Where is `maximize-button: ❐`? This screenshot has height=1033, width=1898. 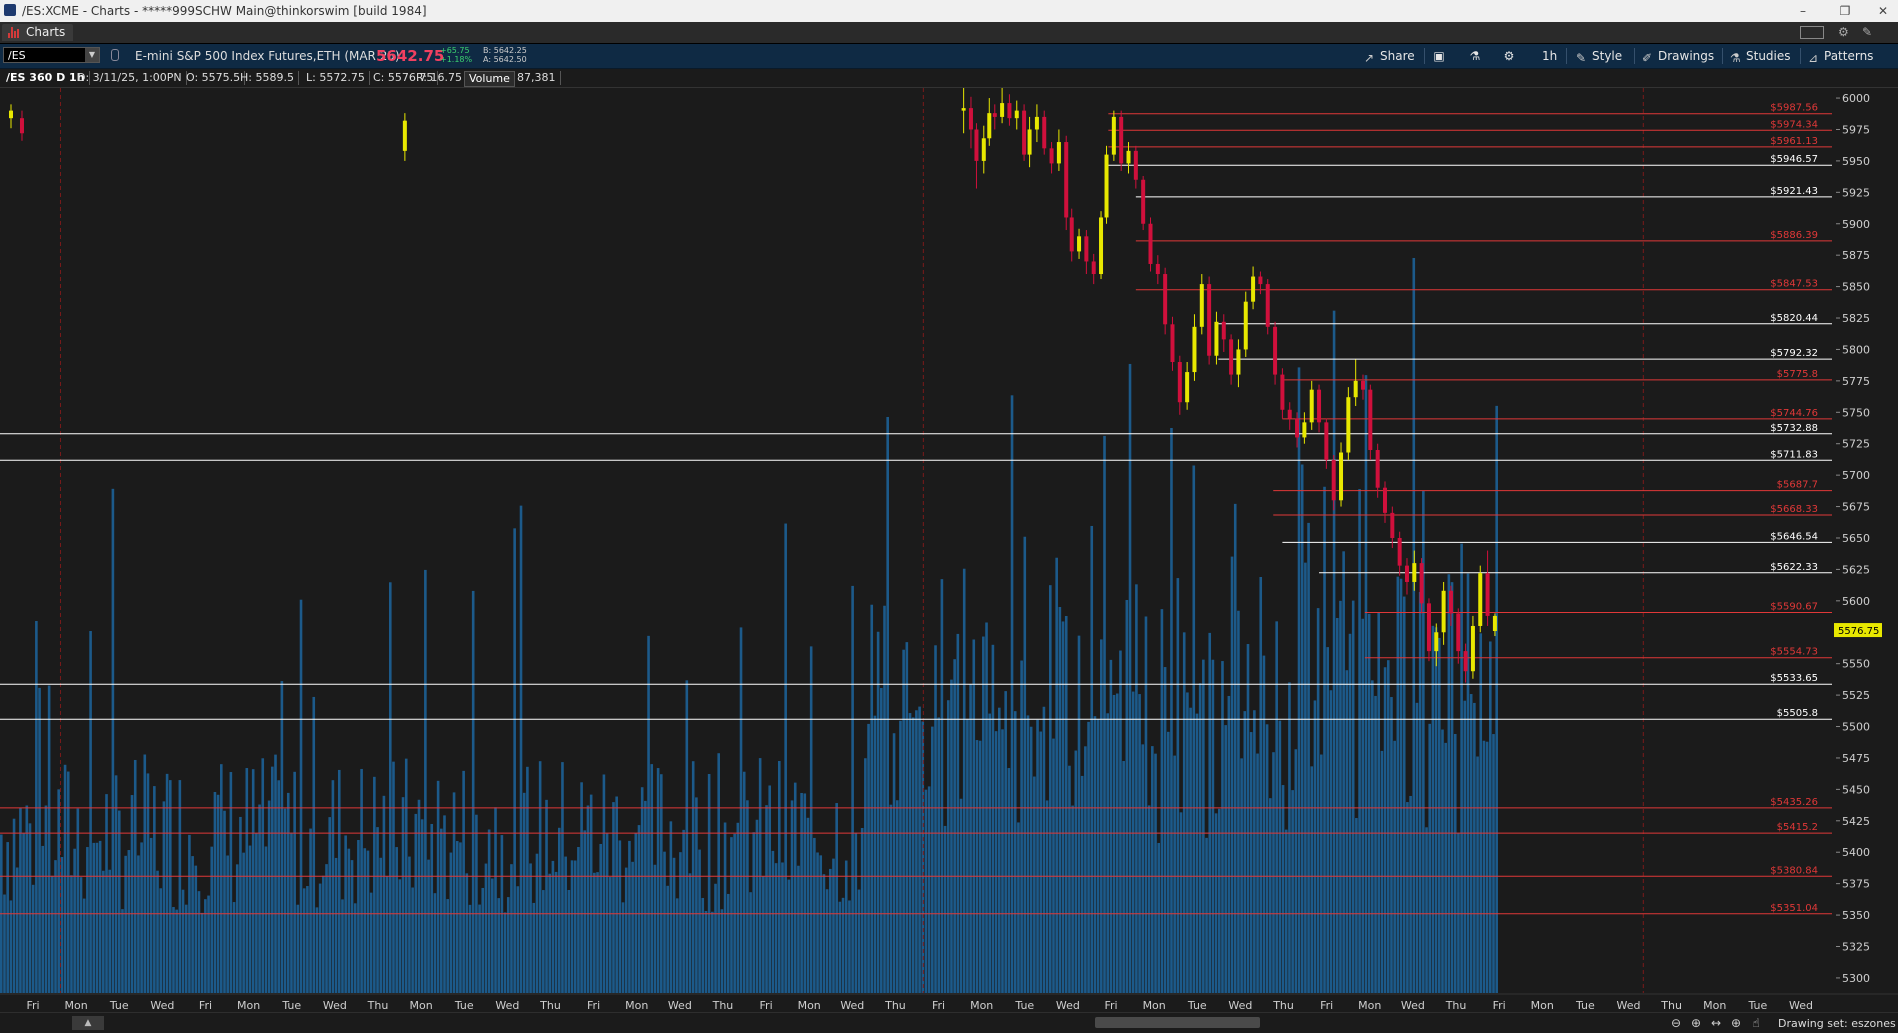 maximize-button: ❐ is located at coordinates (1845, 11).